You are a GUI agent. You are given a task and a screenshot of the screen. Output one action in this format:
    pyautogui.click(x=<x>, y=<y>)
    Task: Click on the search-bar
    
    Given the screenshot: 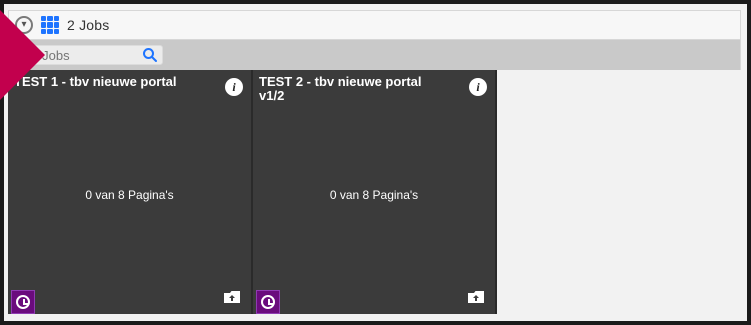 What is the action you would take?
    pyautogui.click(x=374, y=55)
    